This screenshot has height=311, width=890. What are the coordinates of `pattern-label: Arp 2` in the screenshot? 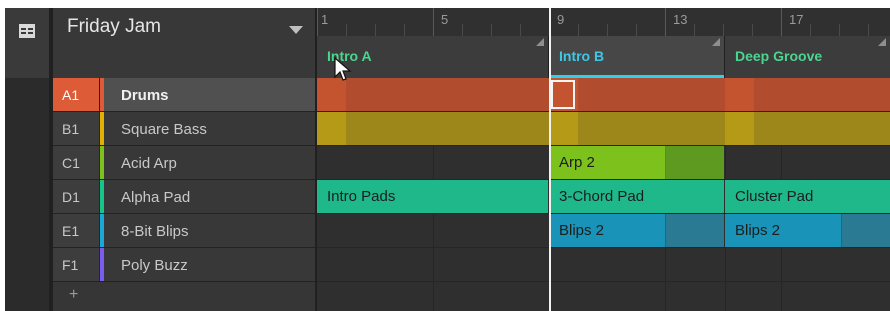 It's located at (577, 162).